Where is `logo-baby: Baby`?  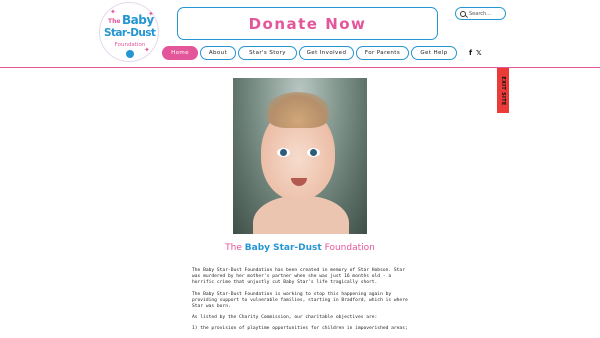 logo-baby: Baby is located at coordinates (138, 20).